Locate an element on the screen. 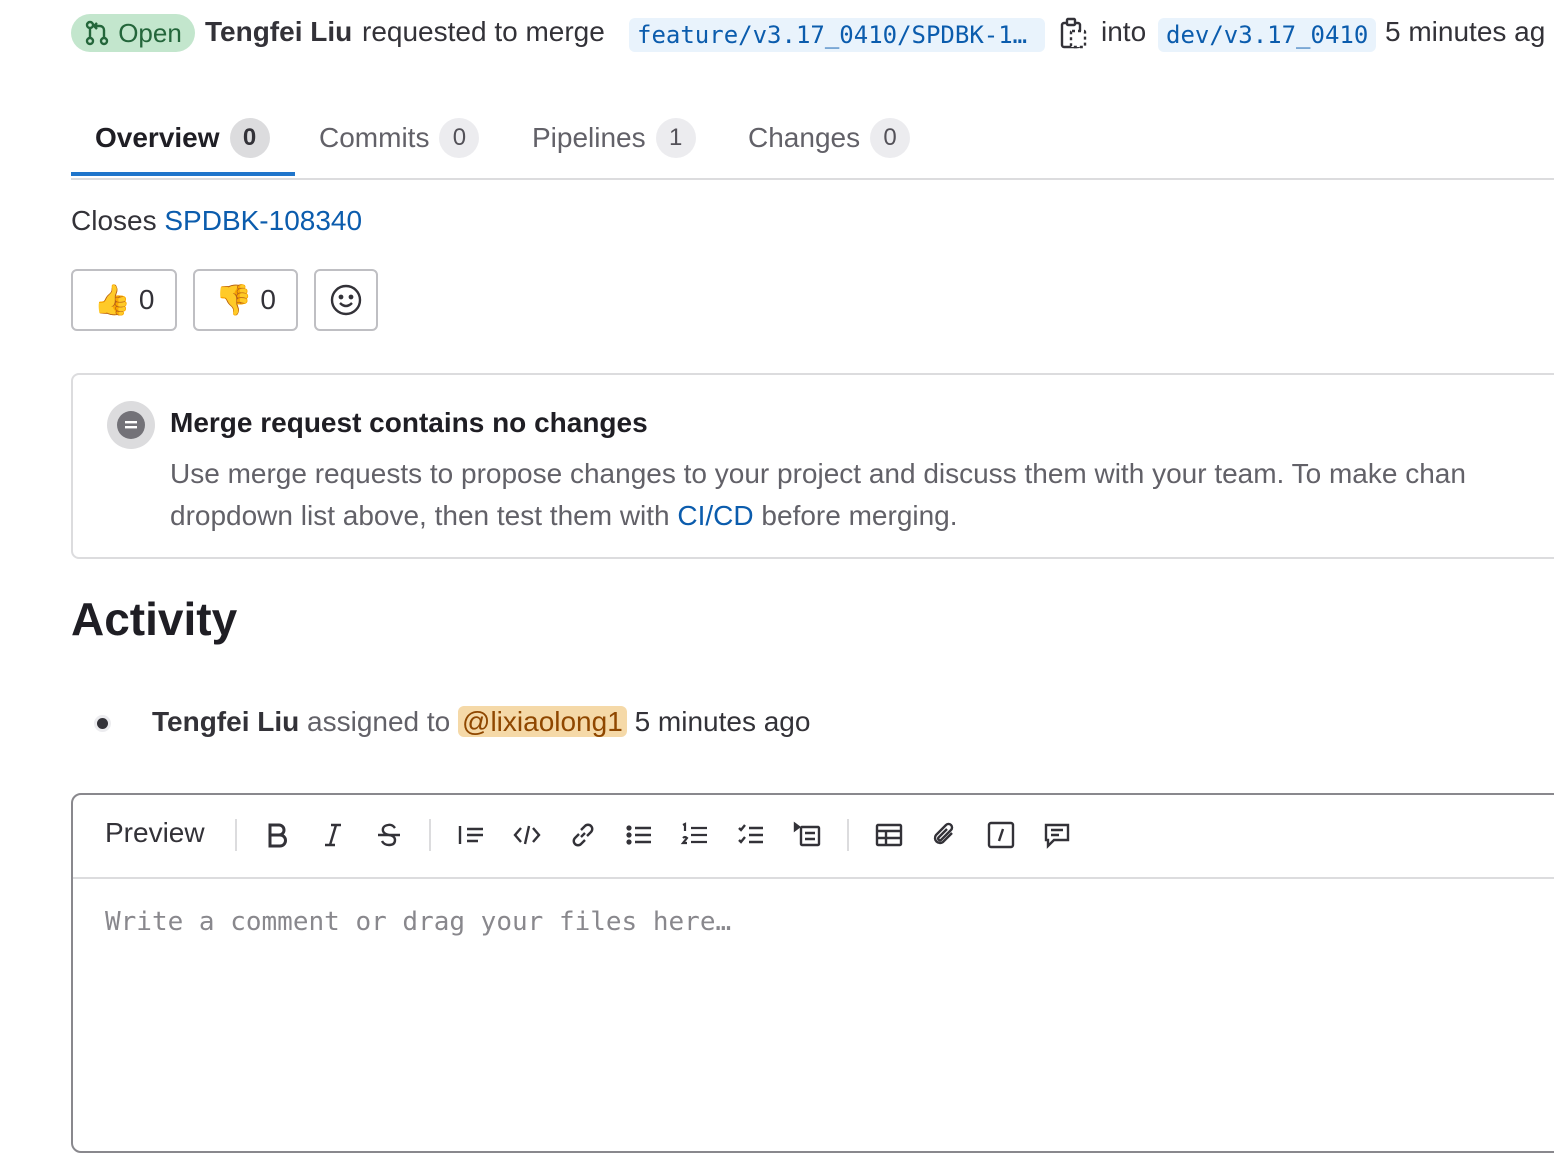  collapsible-button is located at coordinates (807, 835).